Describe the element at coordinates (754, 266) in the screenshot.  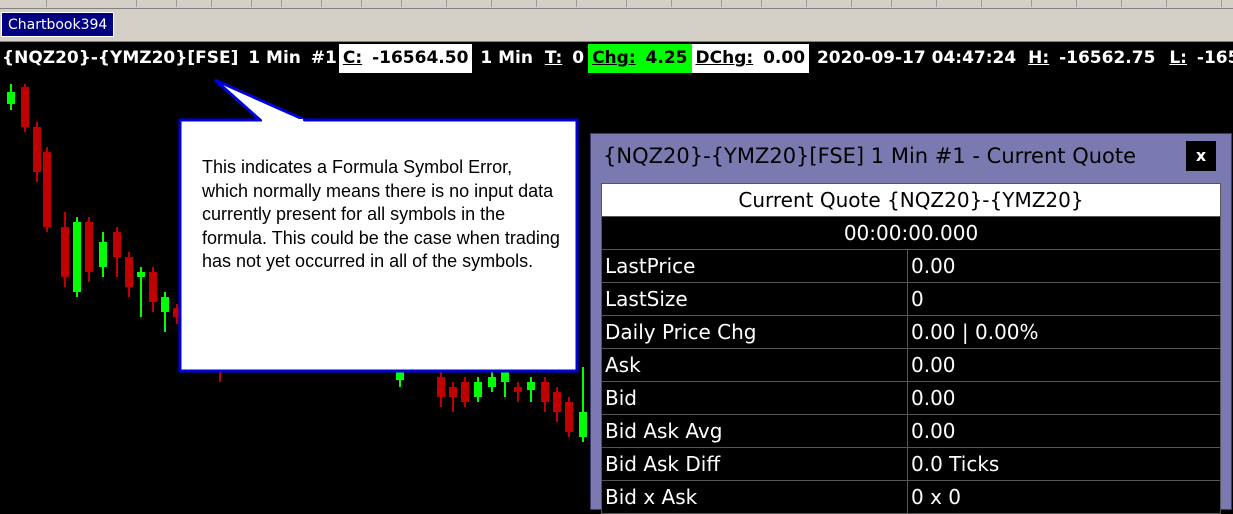
I see `quote-row-label: LastPrice` at that location.